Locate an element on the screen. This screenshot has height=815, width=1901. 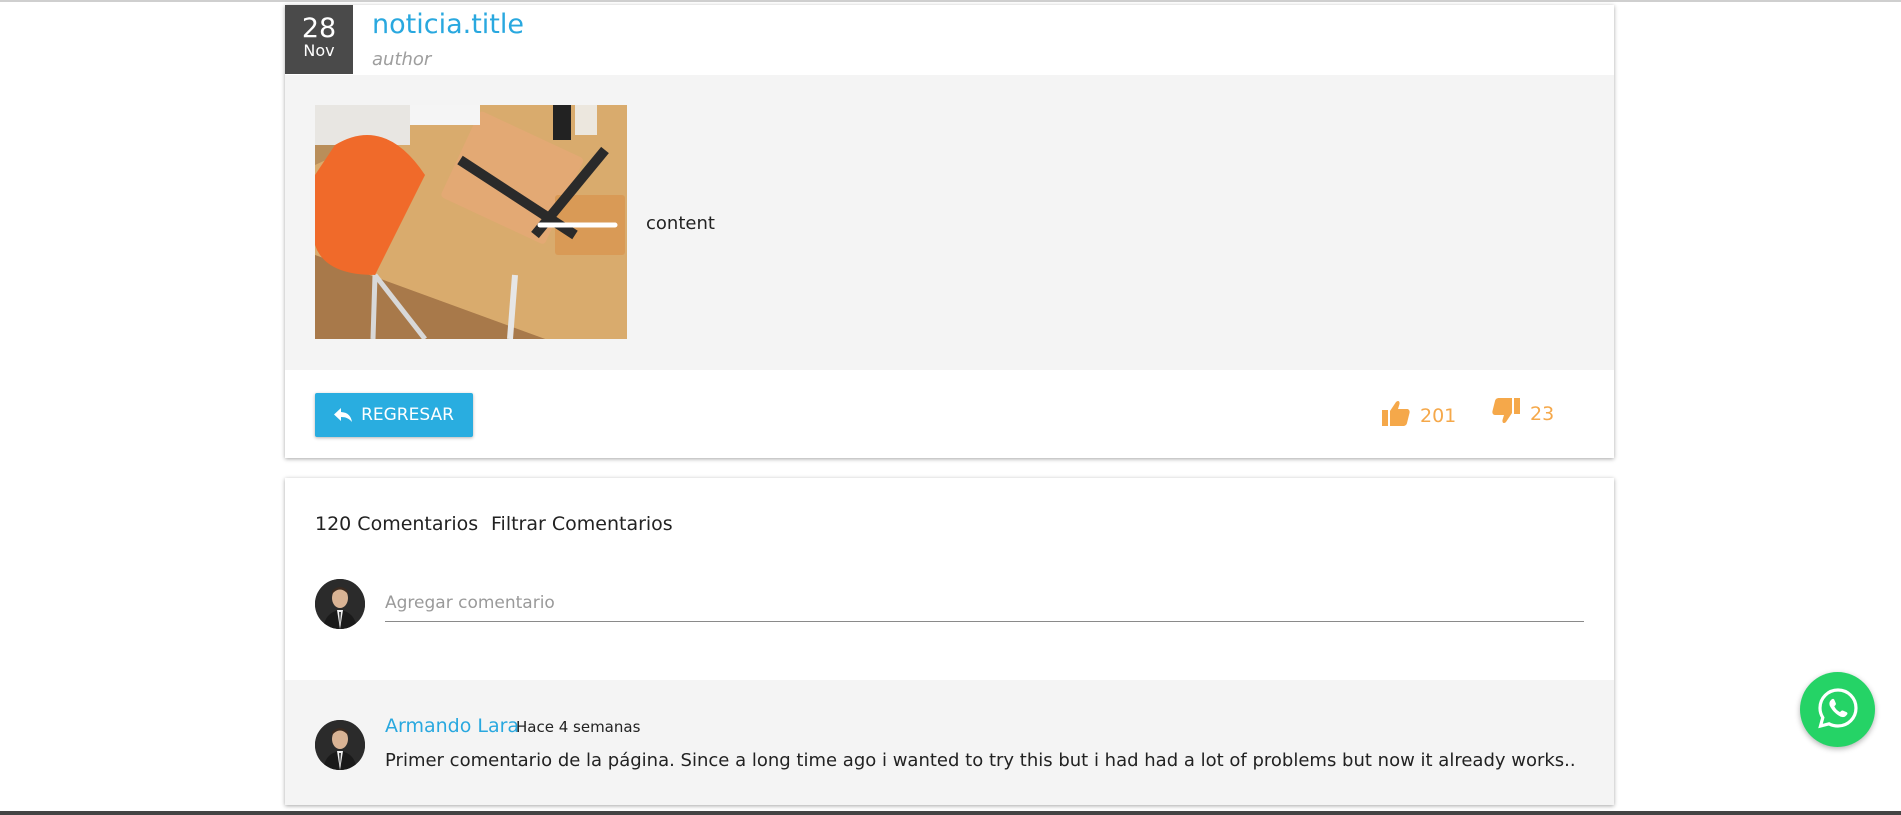
whatsapp-button is located at coordinates (1837, 709).